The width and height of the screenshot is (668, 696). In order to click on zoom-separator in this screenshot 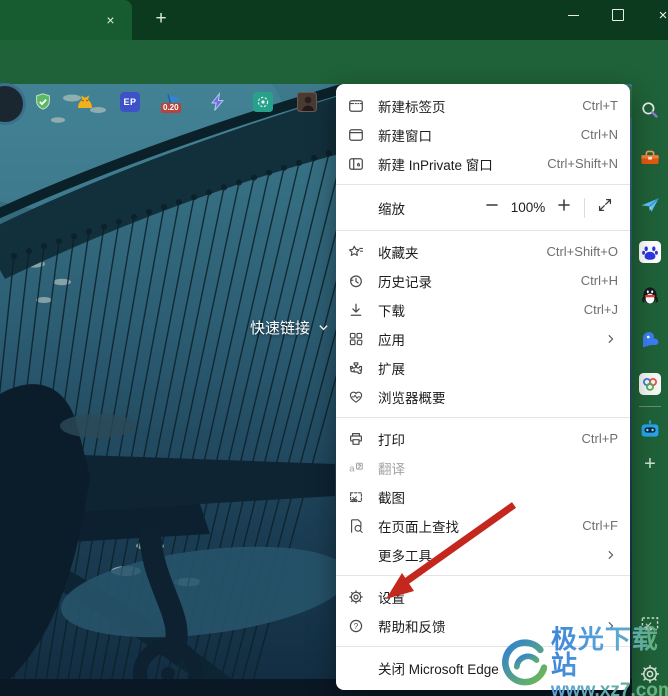, I will do `click(584, 207)`.